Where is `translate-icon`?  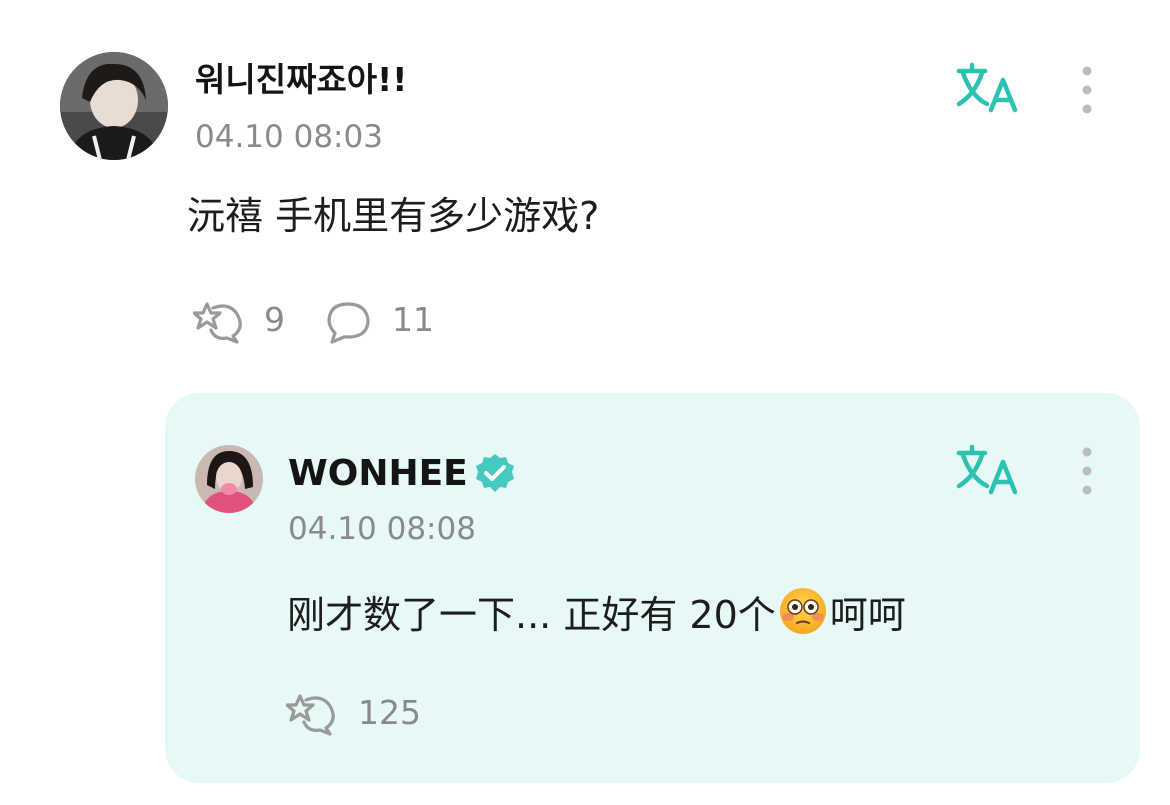
translate-icon is located at coordinates (987, 88).